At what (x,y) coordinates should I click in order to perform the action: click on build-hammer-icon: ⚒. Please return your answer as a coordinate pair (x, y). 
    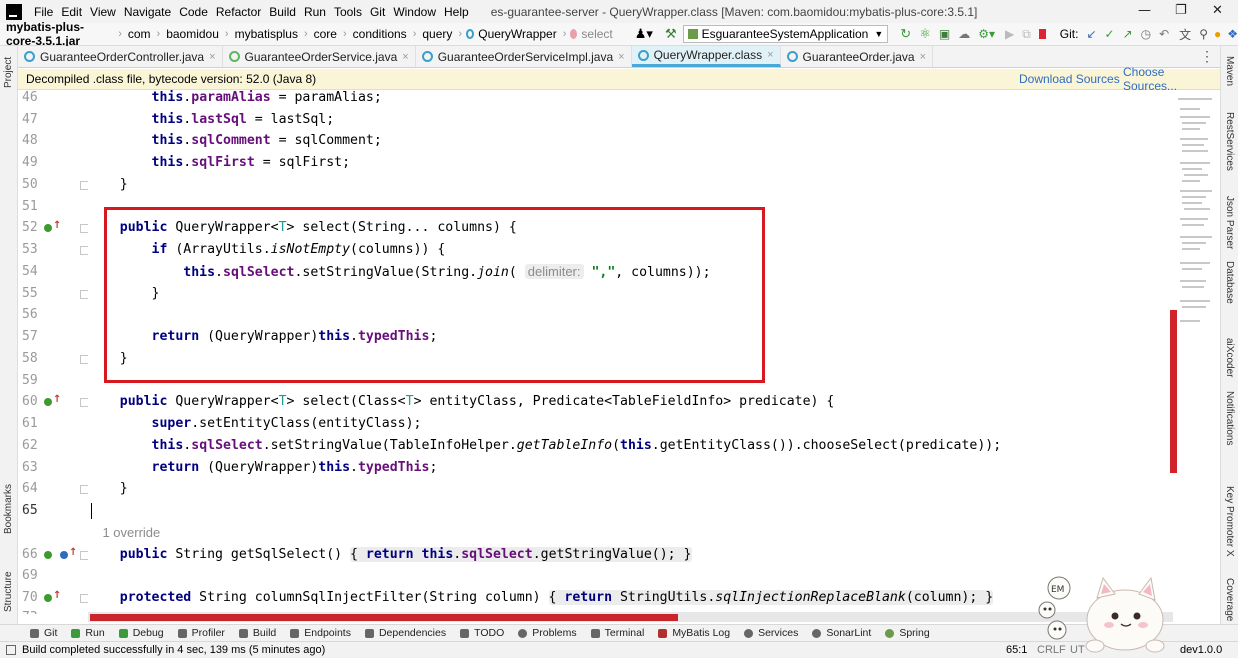
    Looking at the image, I should click on (671, 34).